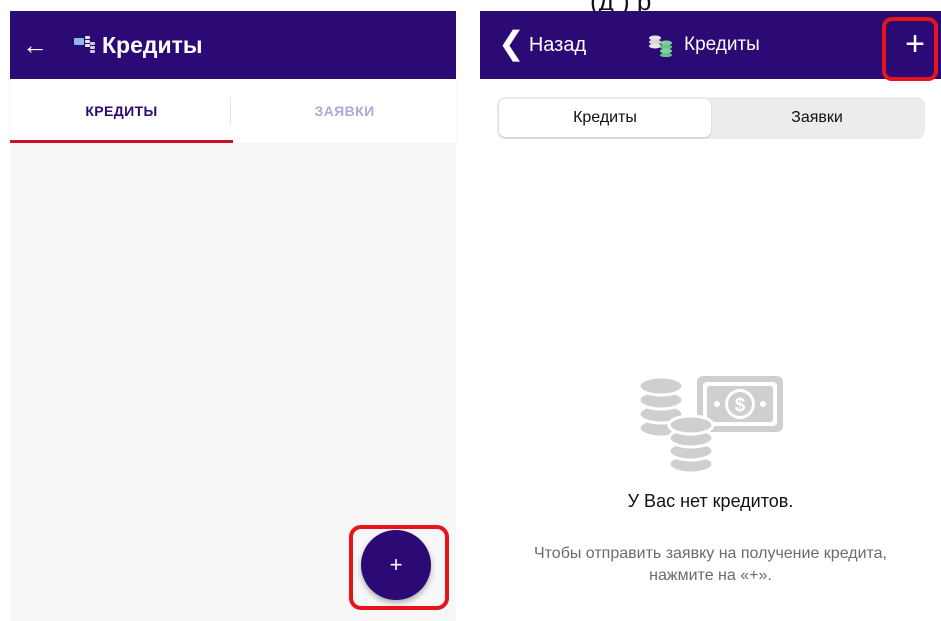 This screenshot has height=621, width=941. What do you see at coordinates (230, 111) in the screenshot?
I see `tab-divider` at bounding box center [230, 111].